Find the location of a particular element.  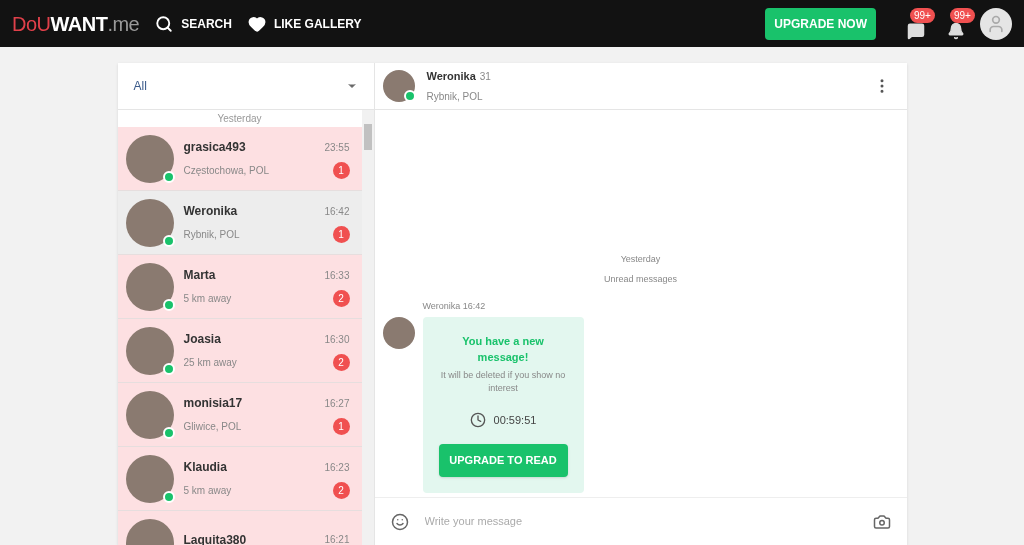

message-input: Write your message is located at coordinates (640, 521).